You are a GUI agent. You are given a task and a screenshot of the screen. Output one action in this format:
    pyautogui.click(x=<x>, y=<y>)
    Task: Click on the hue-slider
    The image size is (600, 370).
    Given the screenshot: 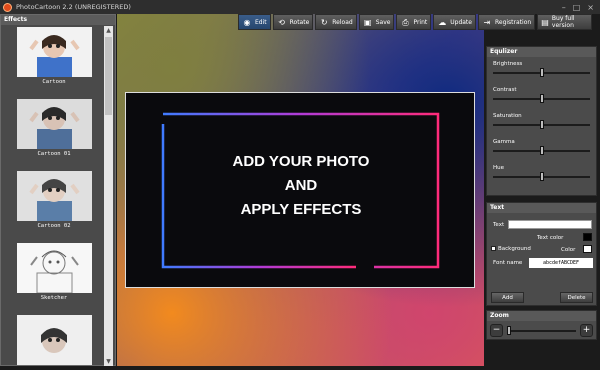 What is the action you would take?
    pyautogui.click(x=541, y=176)
    